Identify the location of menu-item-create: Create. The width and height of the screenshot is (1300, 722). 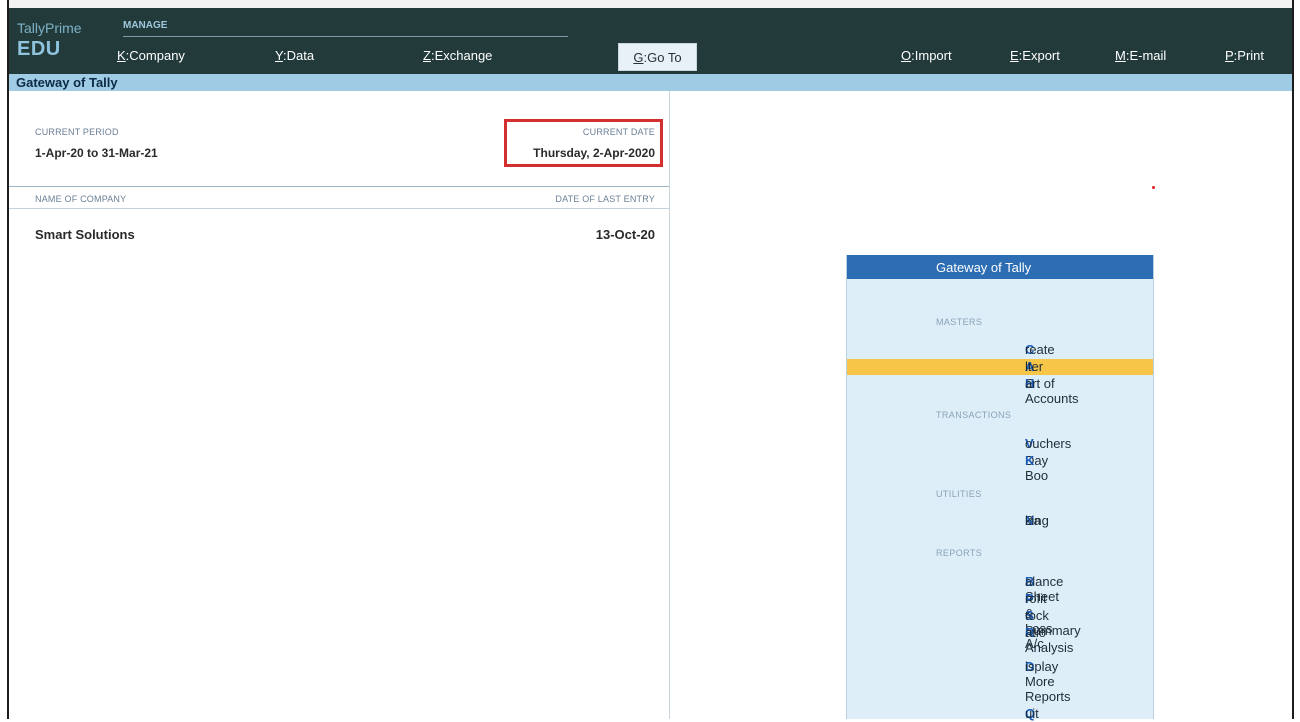
(1000, 350).